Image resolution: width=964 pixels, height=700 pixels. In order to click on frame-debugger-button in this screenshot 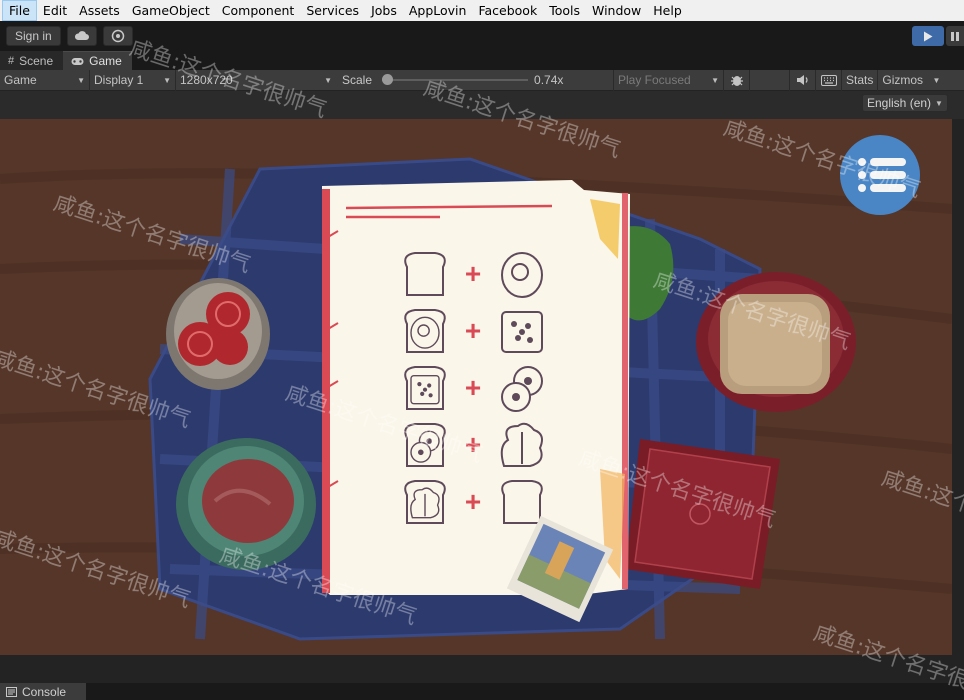, I will do `click(737, 80)`.